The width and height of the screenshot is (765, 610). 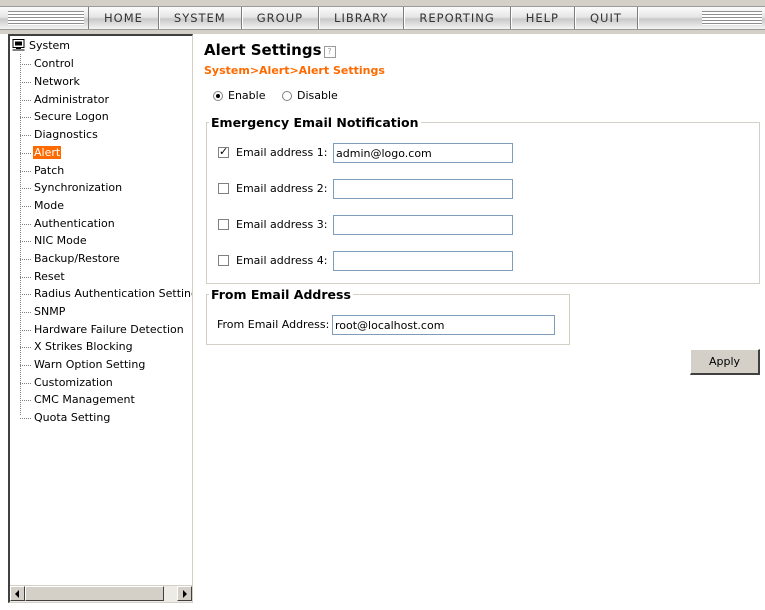 I want to click on disable-radio: Disable, so click(x=310, y=96).